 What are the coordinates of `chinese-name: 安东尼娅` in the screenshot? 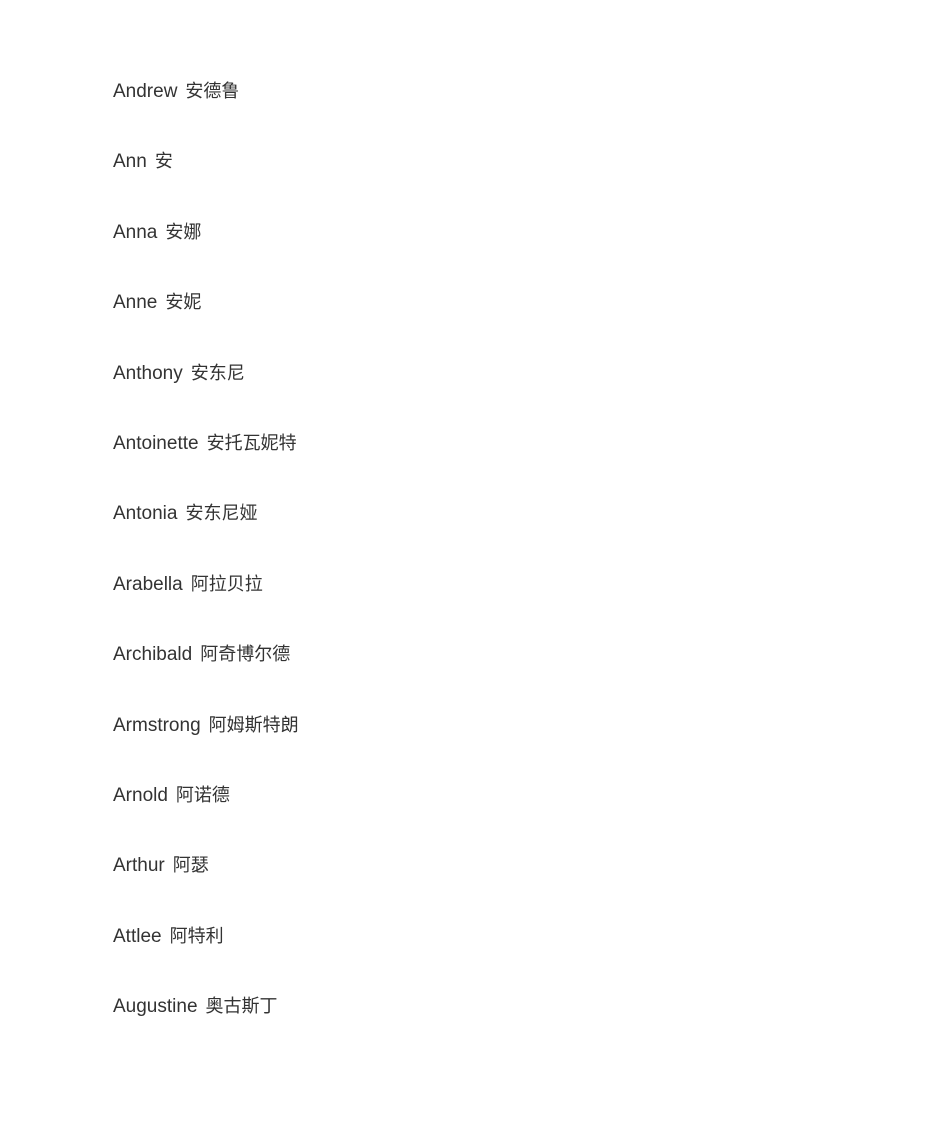 It's located at (221, 514).